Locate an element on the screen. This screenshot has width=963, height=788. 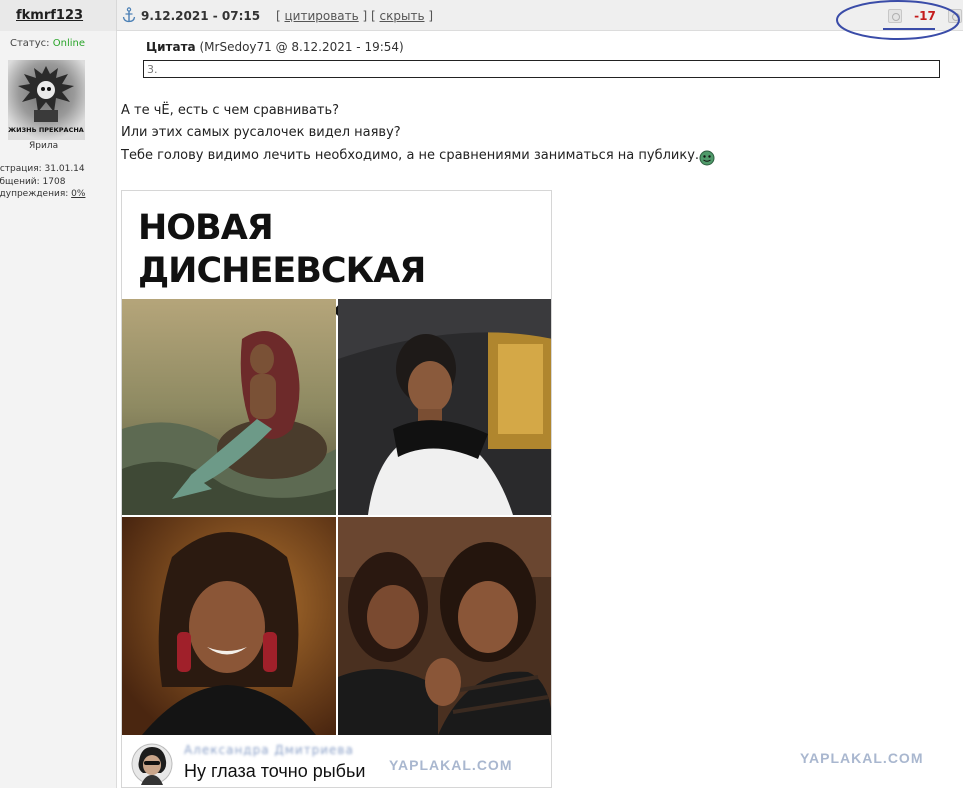
author-avatar: ЖИЗНЬ ПРЕКРАСНА is located at coordinates (46, 100).